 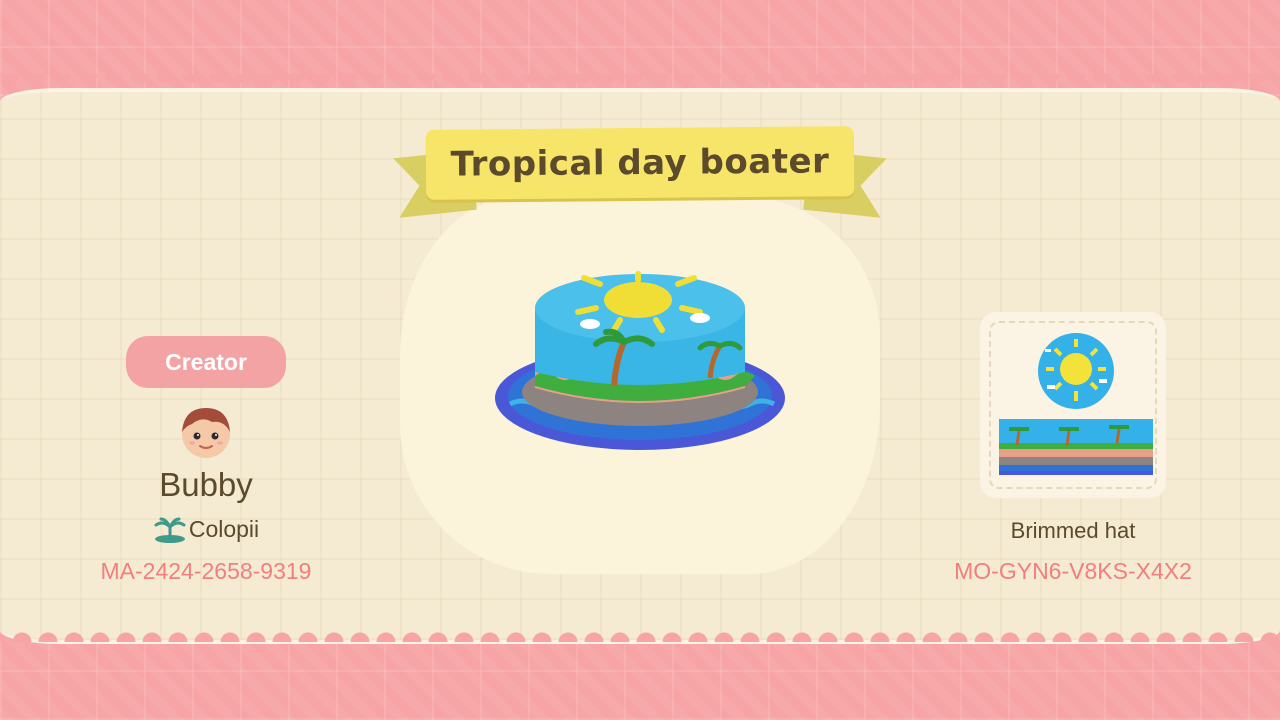 I want to click on creator-name: Bubby, so click(x=206, y=484).